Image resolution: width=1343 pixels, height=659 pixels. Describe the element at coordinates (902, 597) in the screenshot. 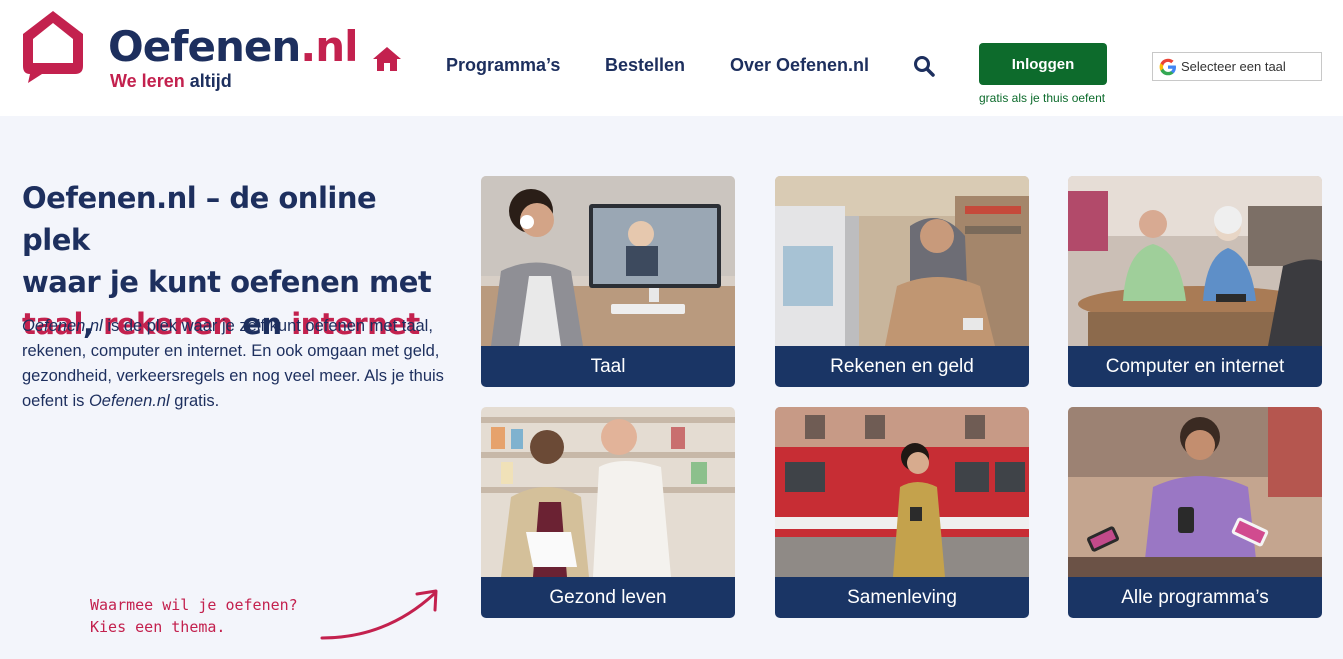

I see `tile-label: Samenleving` at that location.